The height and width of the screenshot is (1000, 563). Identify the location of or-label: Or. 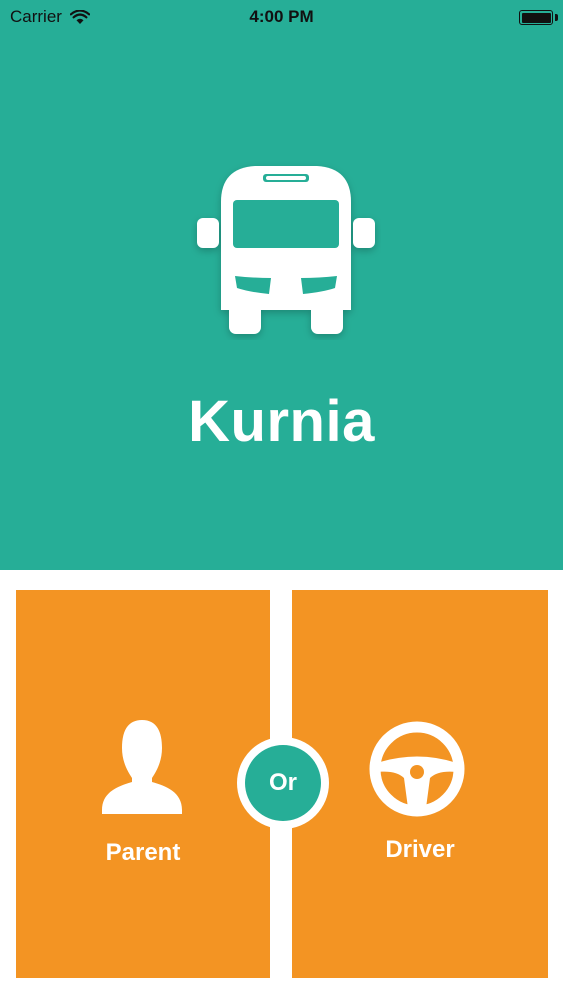
(283, 783).